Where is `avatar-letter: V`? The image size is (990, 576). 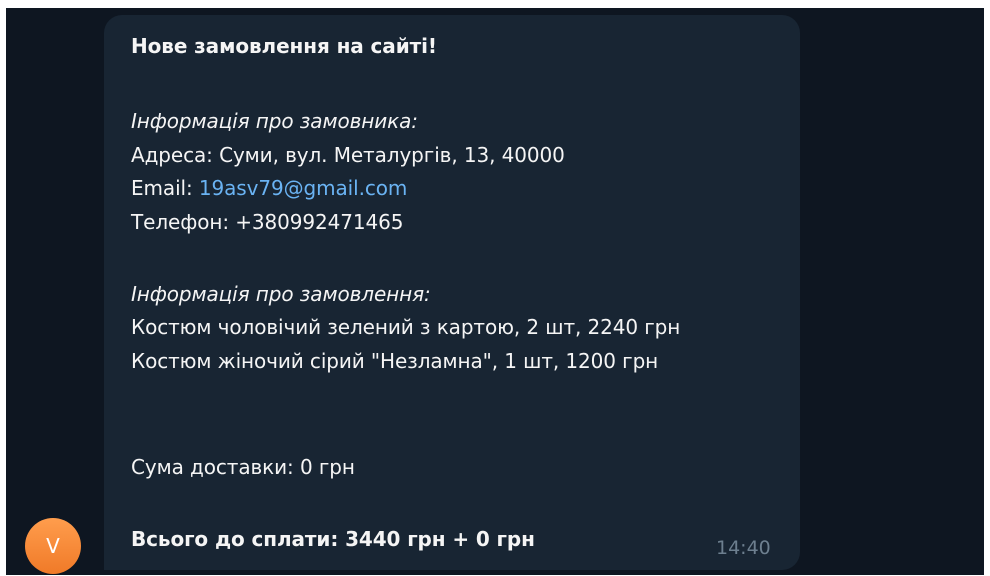
avatar-letter: V is located at coordinates (53, 546).